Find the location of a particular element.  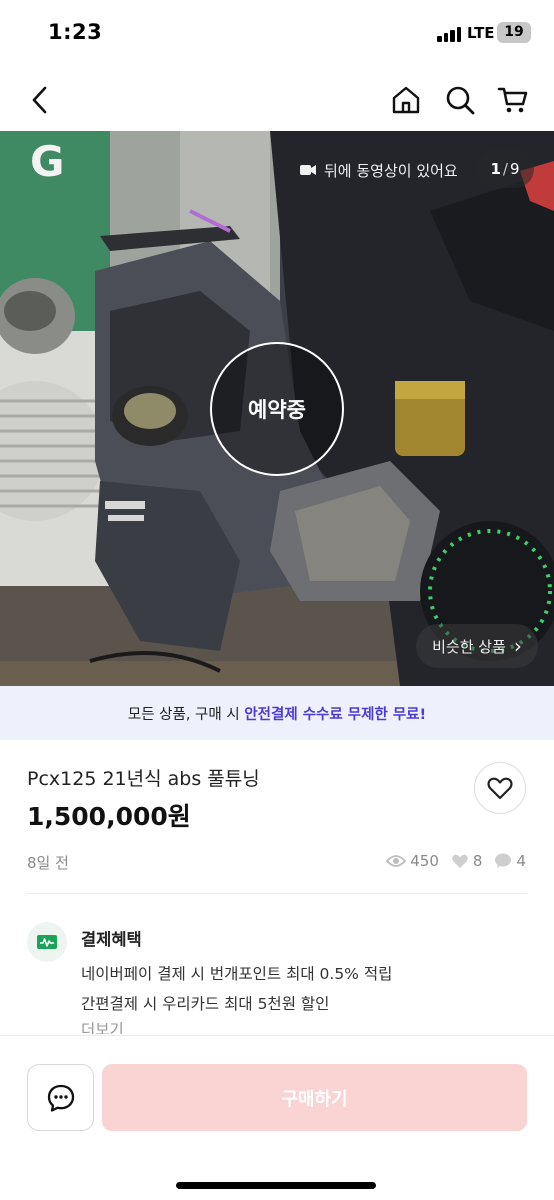

chat-icon is located at coordinates (60, 1098).